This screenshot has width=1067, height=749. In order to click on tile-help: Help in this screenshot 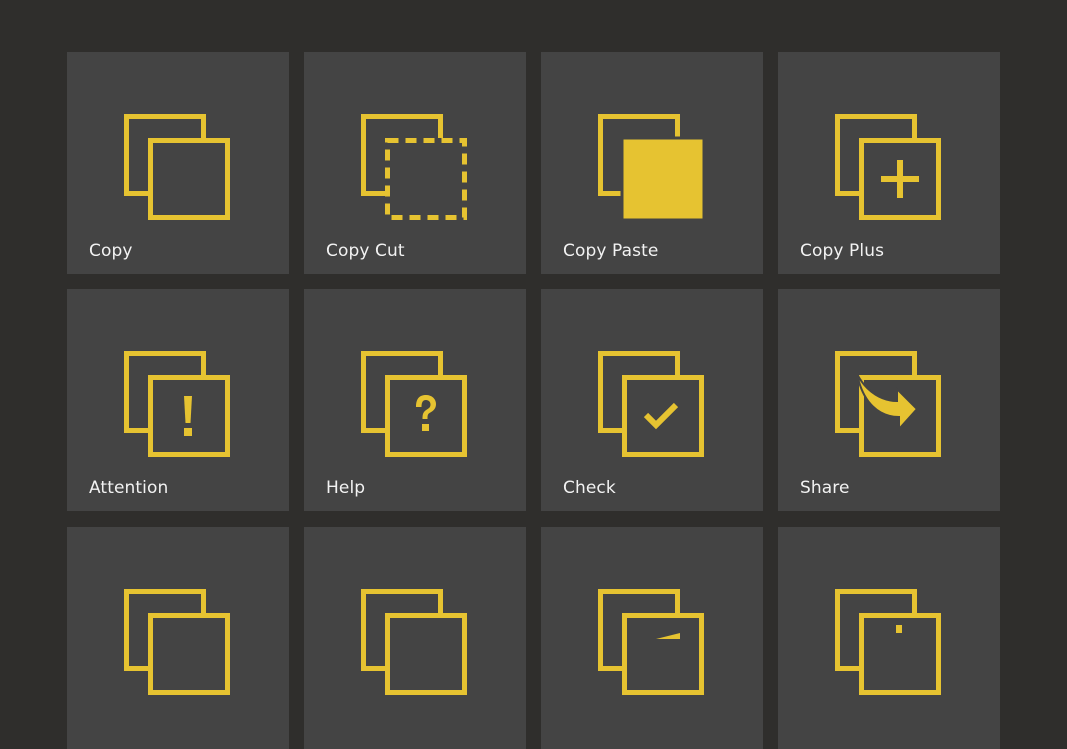, I will do `click(415, 400)`.